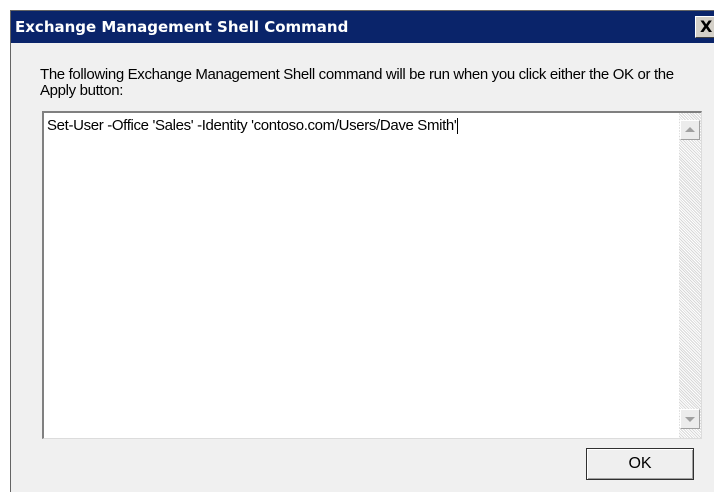  I want to click on scroll-down-arrow-icon, so click(690, 419).